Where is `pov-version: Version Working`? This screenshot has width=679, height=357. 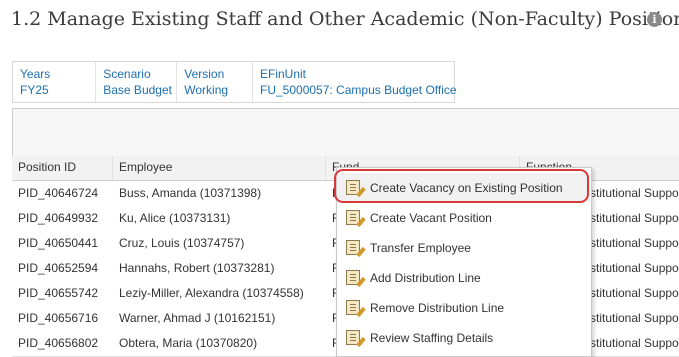
pov-version: Version Working is located at coordinates (215, 82).